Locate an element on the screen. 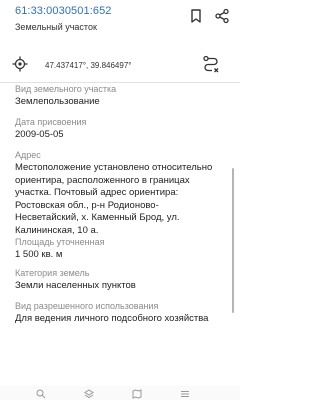 This screenshot has width=320, height=400. coordinates-text: 47.437417°, 39.846497° is located at coordinates (88, 65).